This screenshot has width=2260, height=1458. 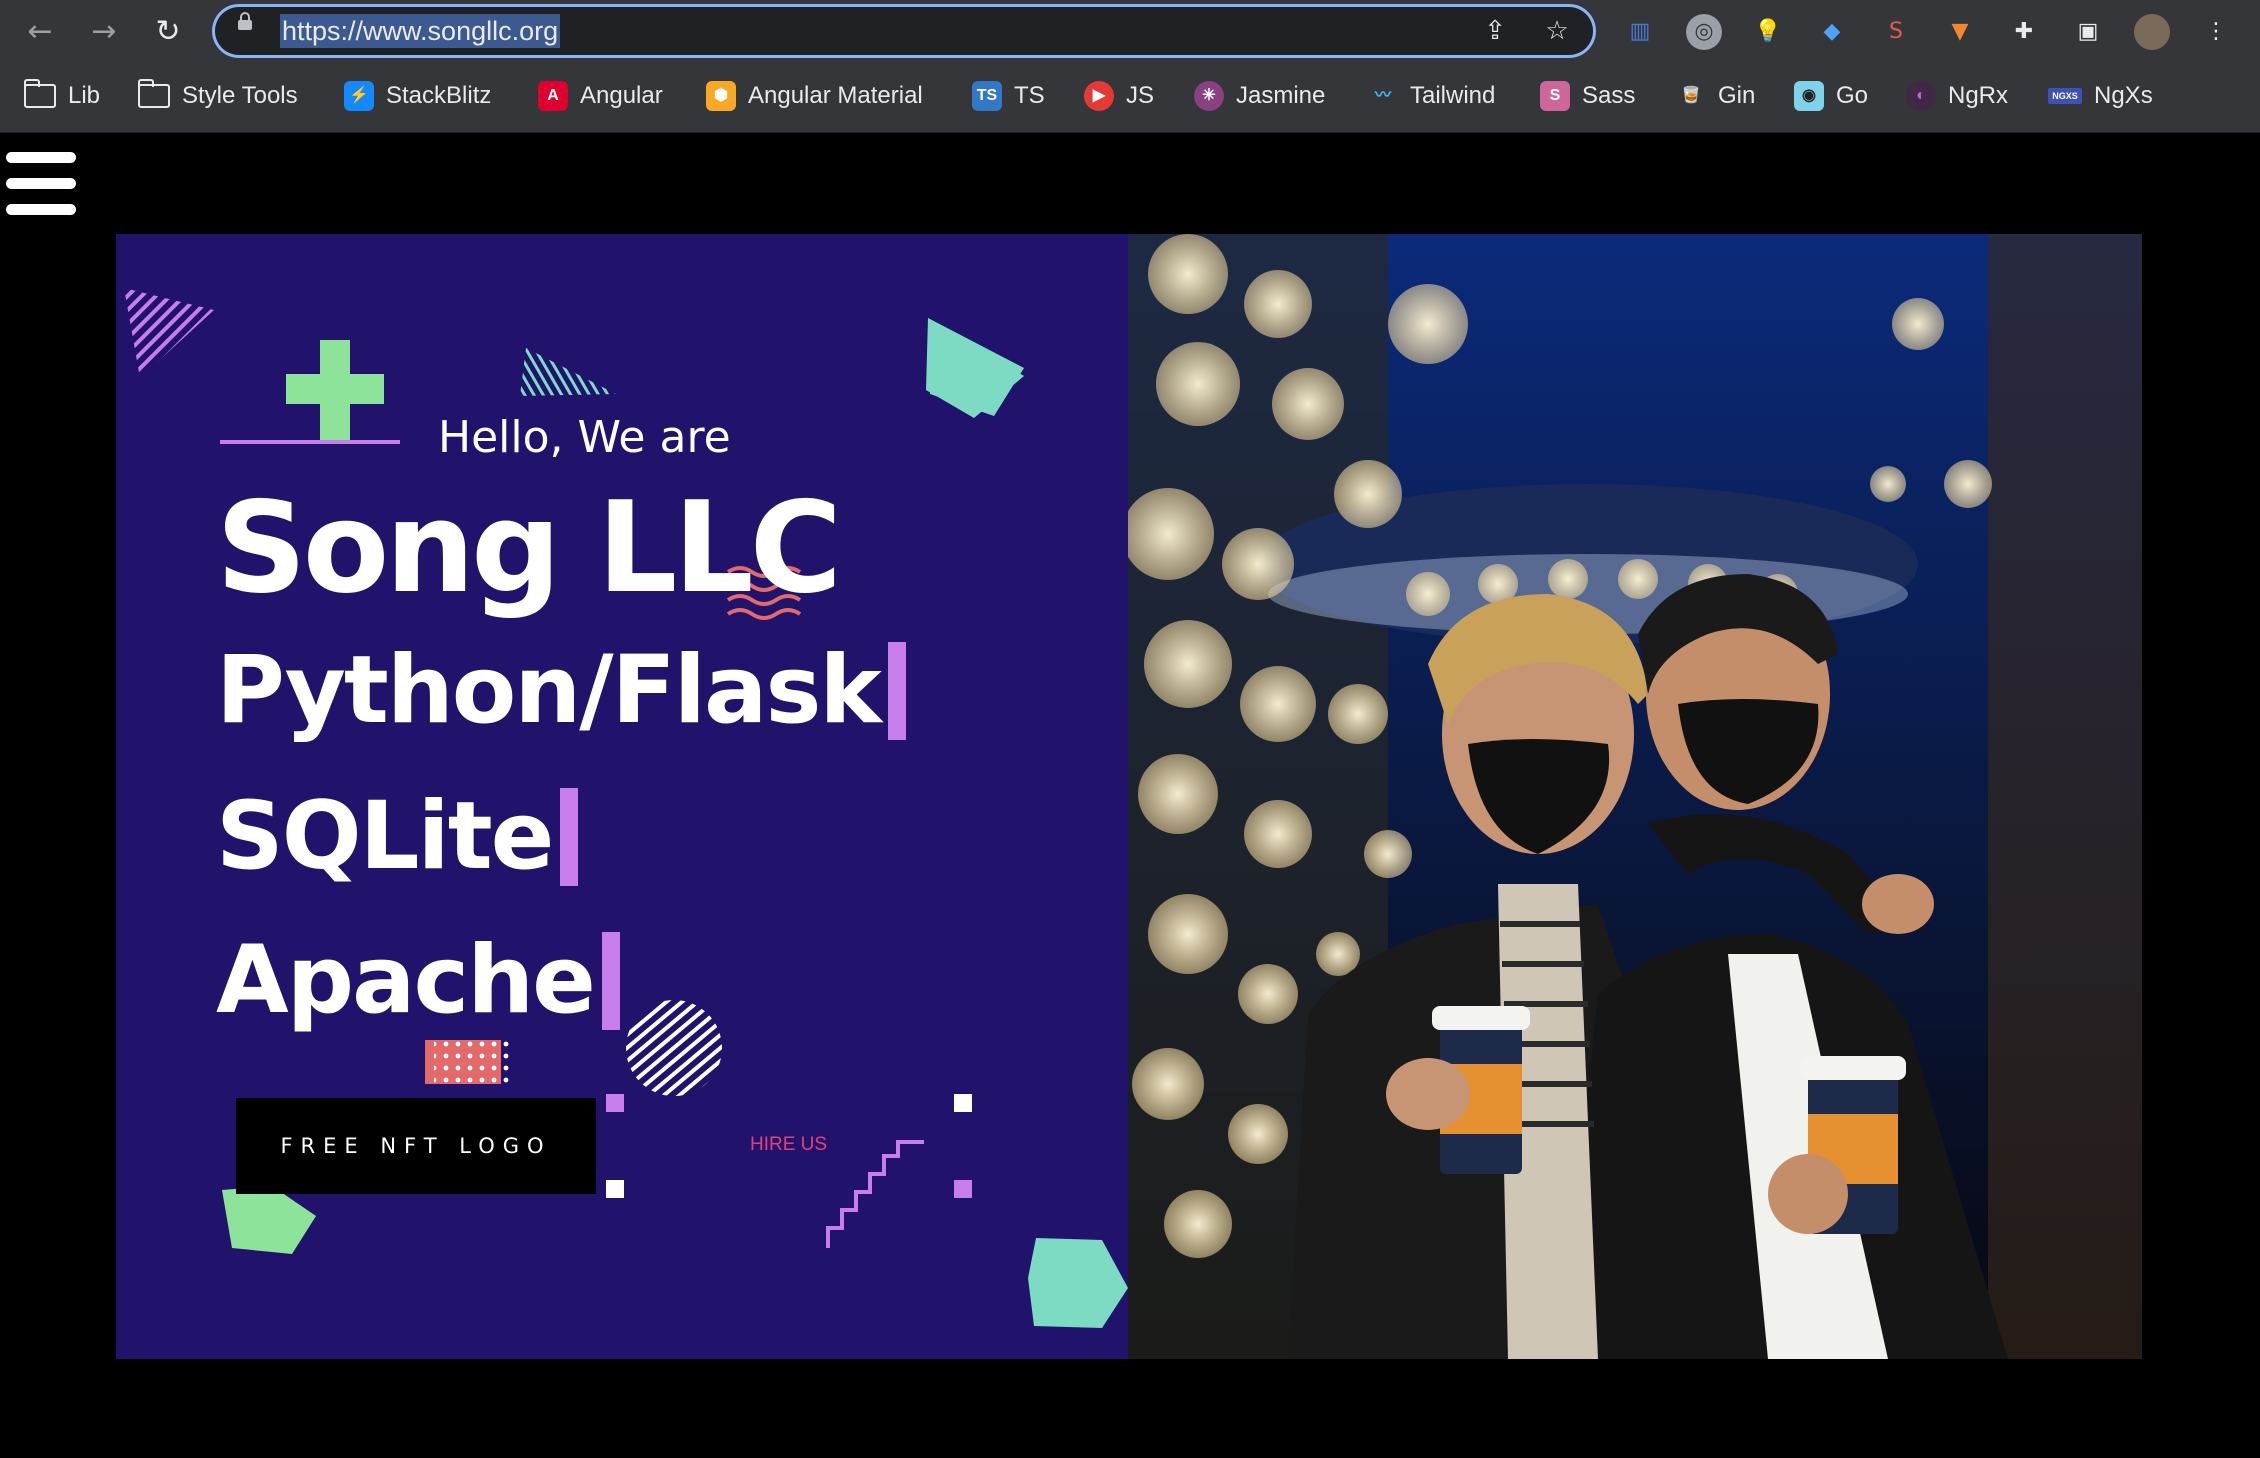 What do you see at coordinates (529, 547) in the screenshot?
I see `hero-brand-title: Song LLC` at bounding box center [529, 547].